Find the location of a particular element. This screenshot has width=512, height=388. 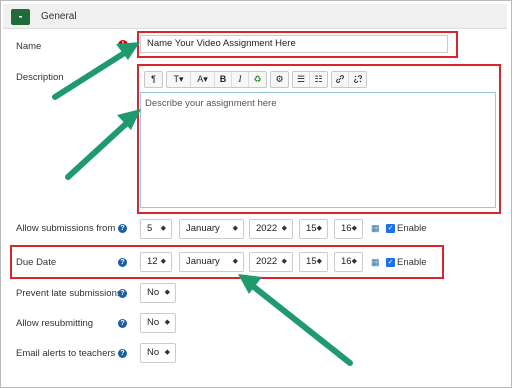

allow-from-enable-label: Enable is located at coordinates (412, 228).